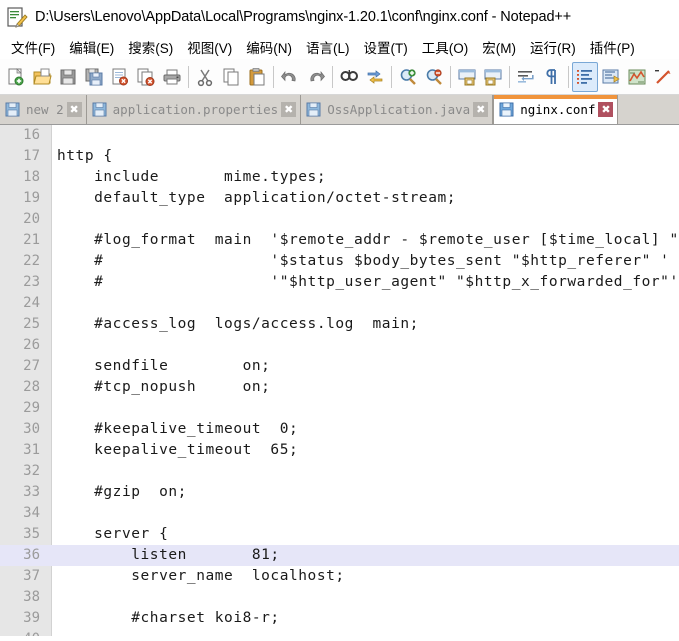  Describe the element at coordinates (31, 534) in the screenshot. I see `line-number: 35` at that location.